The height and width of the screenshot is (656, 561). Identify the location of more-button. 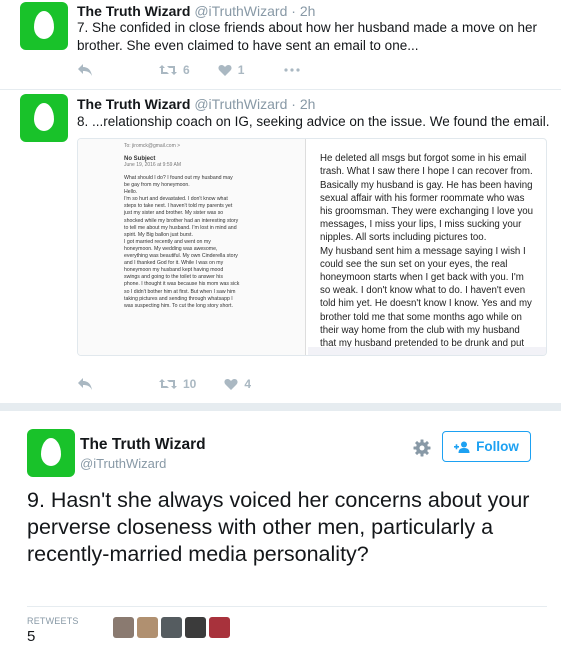
(292, 70).